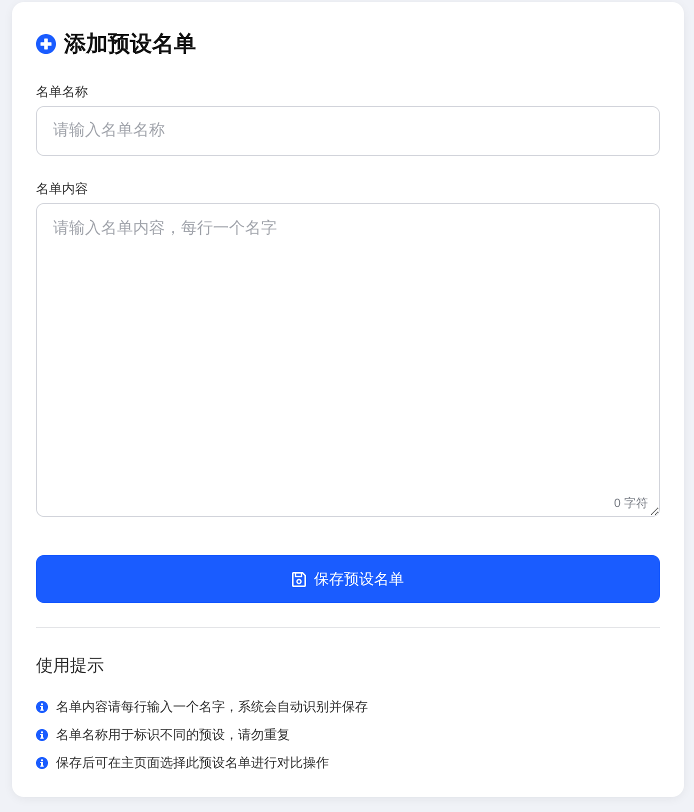 Image resolution: width=694 pixels, height=812 pixels. I want to click on tip-text: 名单名称用于标识不同的预设，请勿重复, so click(173, 735).